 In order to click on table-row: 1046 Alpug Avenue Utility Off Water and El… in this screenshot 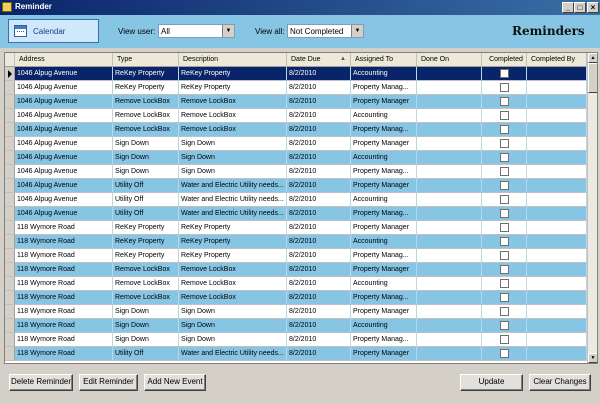, I will do `click(296, 200)`.